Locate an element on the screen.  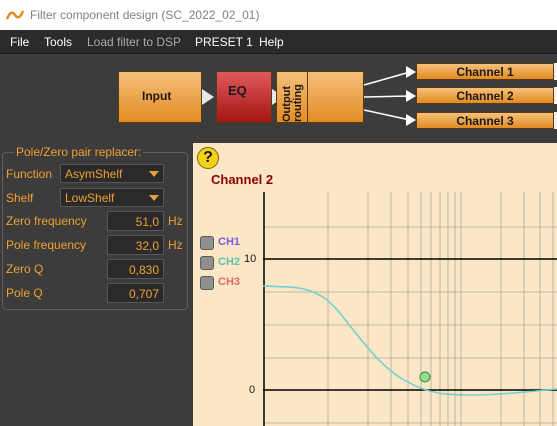
input-label: Input is located at coordinates (157, 96).